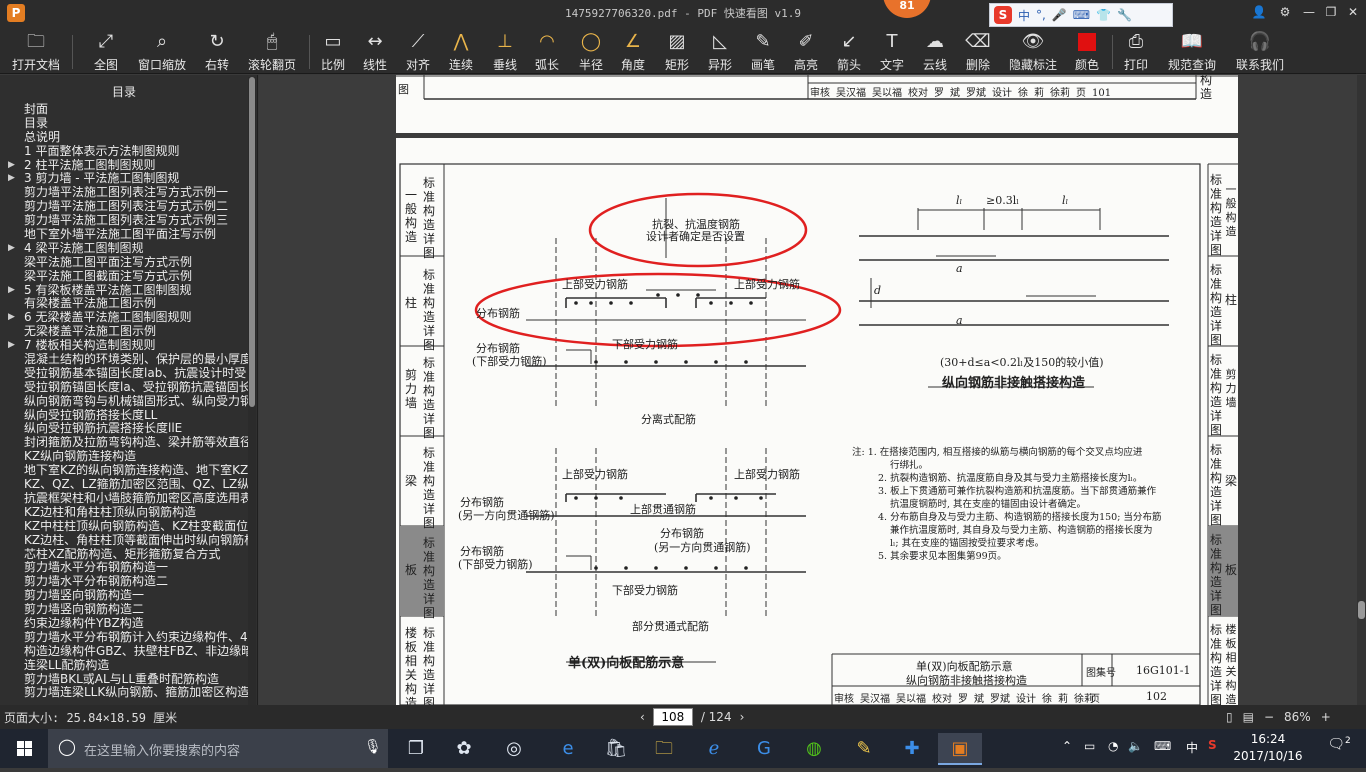 This screenshot has width=1366, height=772. What do you see at coordinates (252, 242) in the screenshot?
I see `sidebar-scroll-thumb` at bounding box center [252, 242].